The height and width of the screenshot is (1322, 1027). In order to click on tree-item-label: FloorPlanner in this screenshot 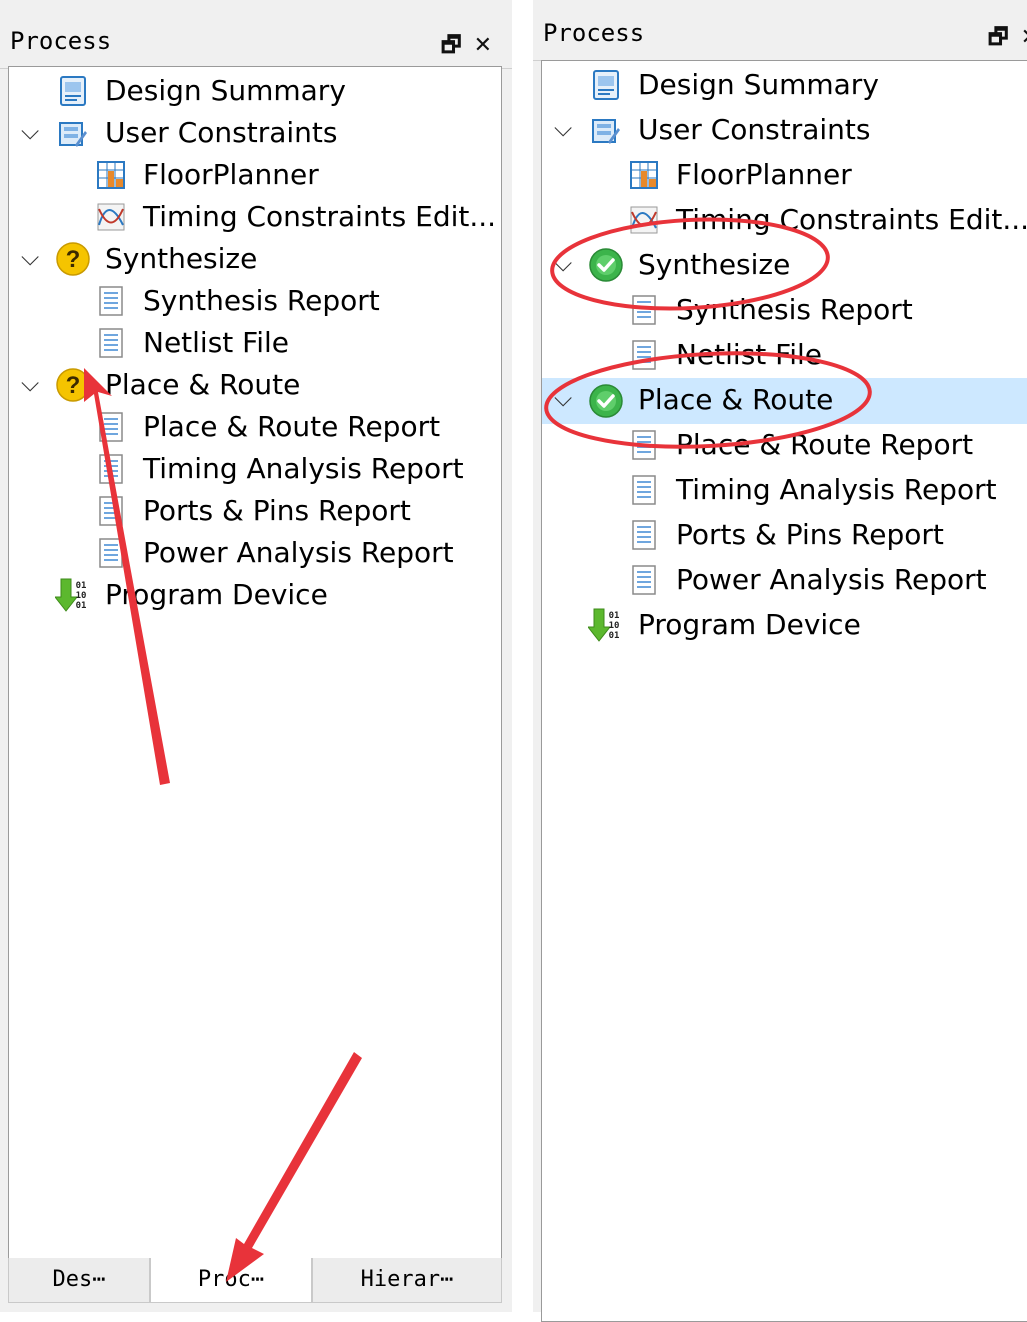, I will do `click(231, 174)`.